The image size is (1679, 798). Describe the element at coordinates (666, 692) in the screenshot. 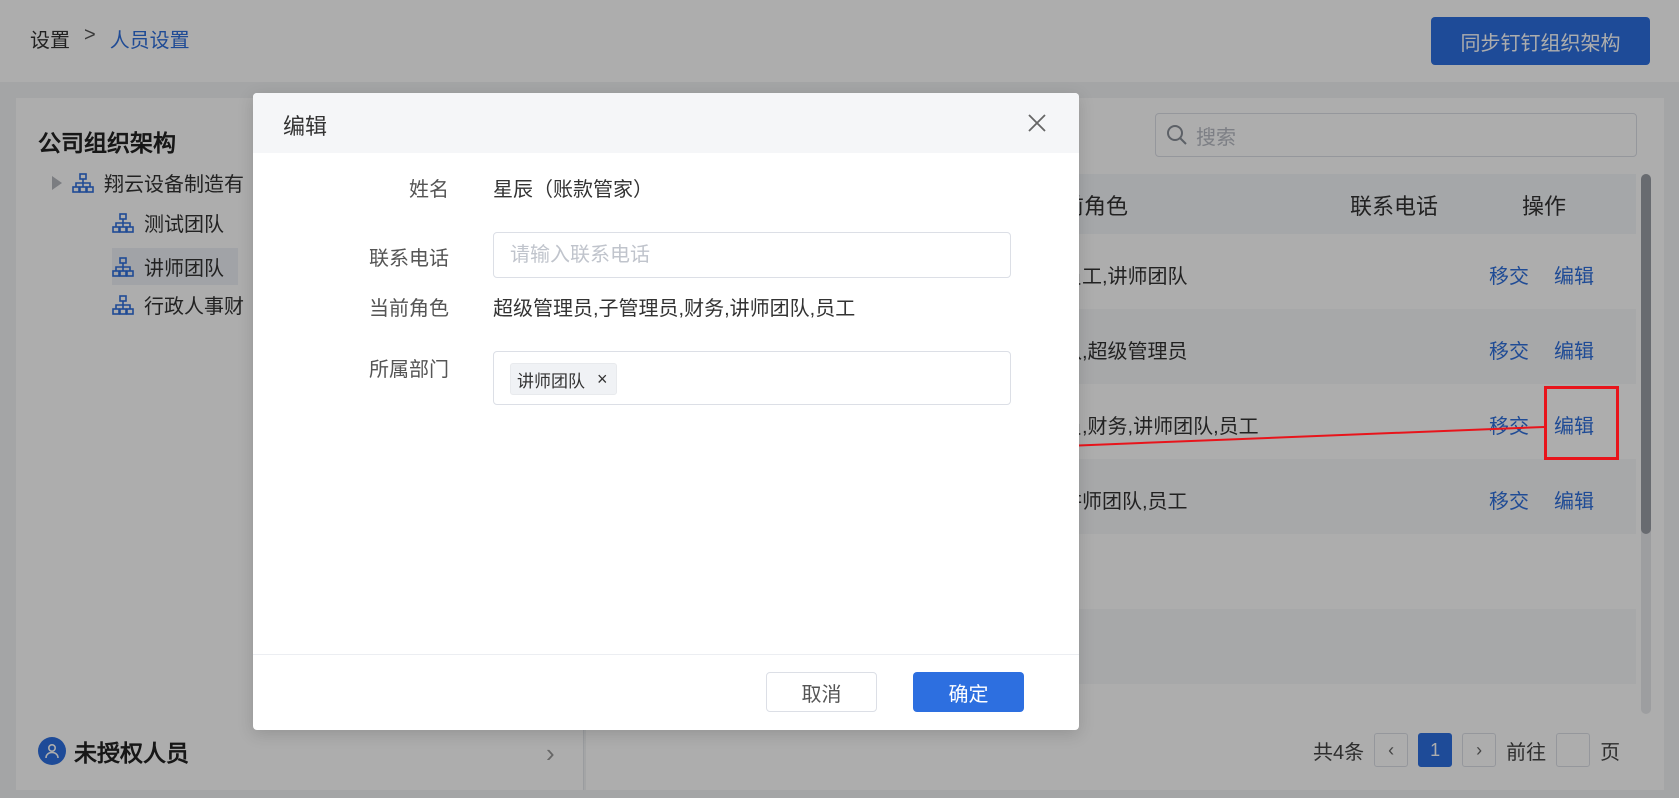

I see `dialog-footer: 取消 确定` at that location.